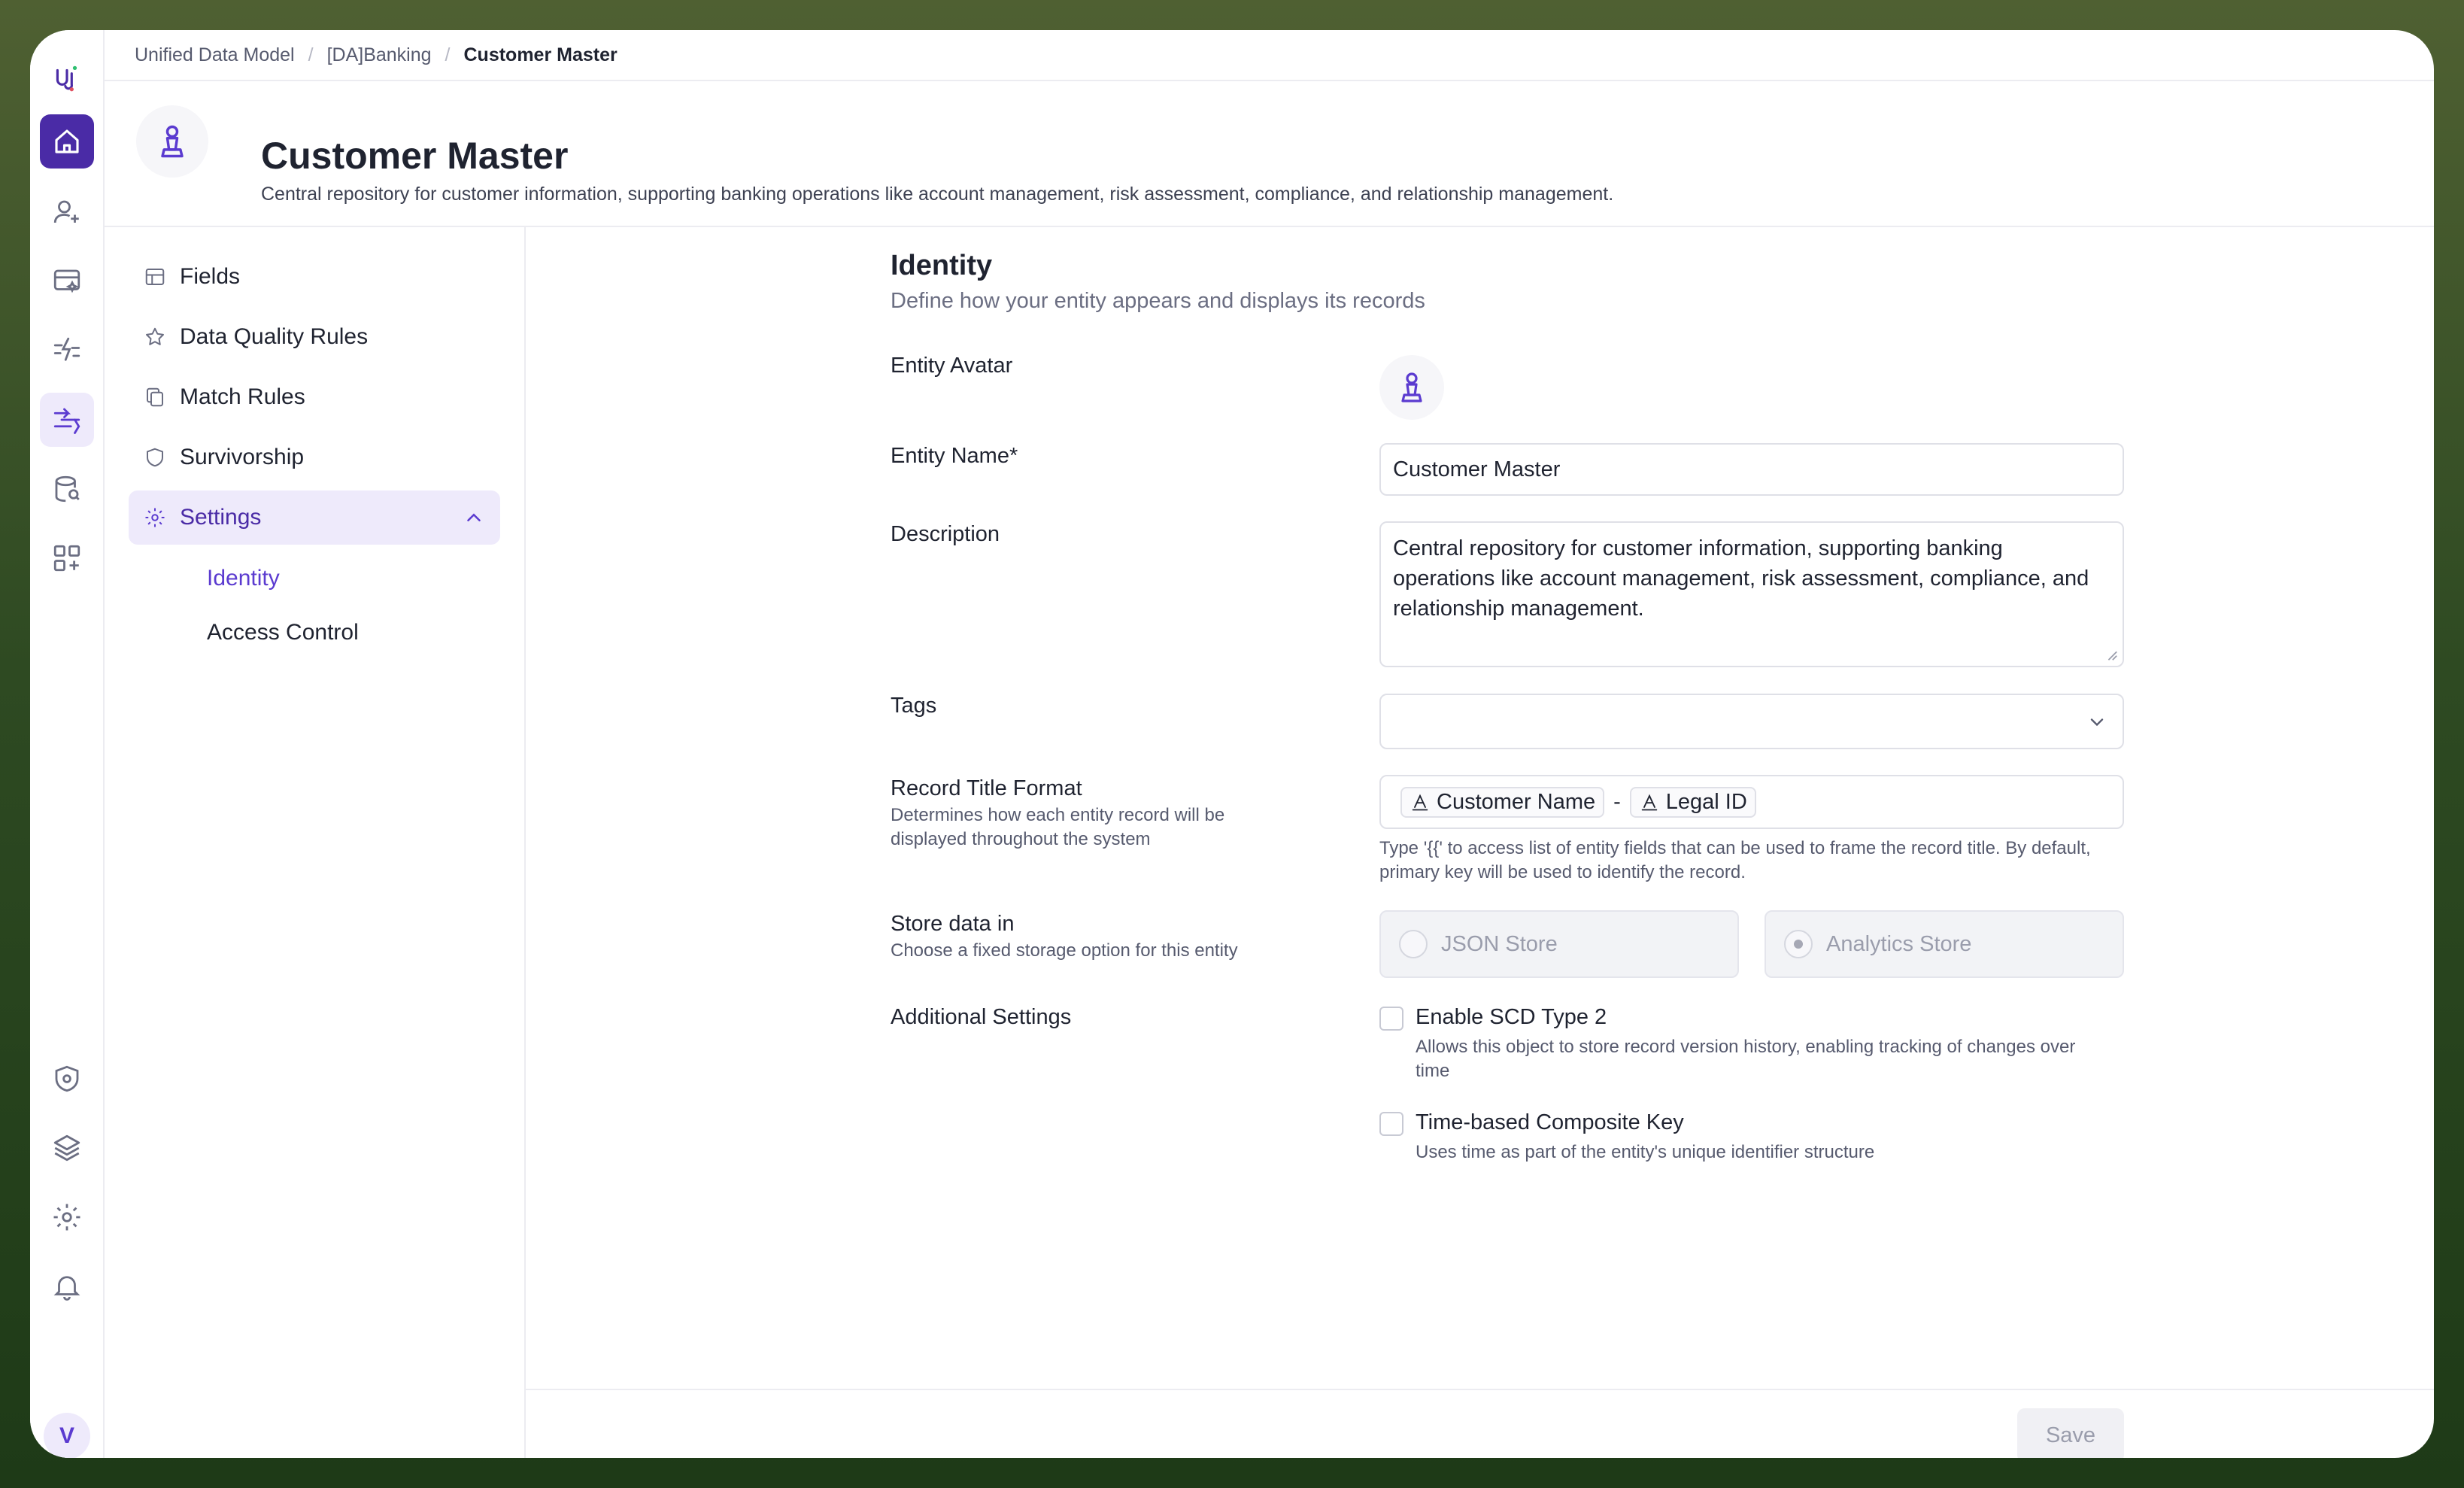 Image resolution: width=2464 pixels, height=1488 pixels. I want to click on entity-avatar, so click(1411, 387).